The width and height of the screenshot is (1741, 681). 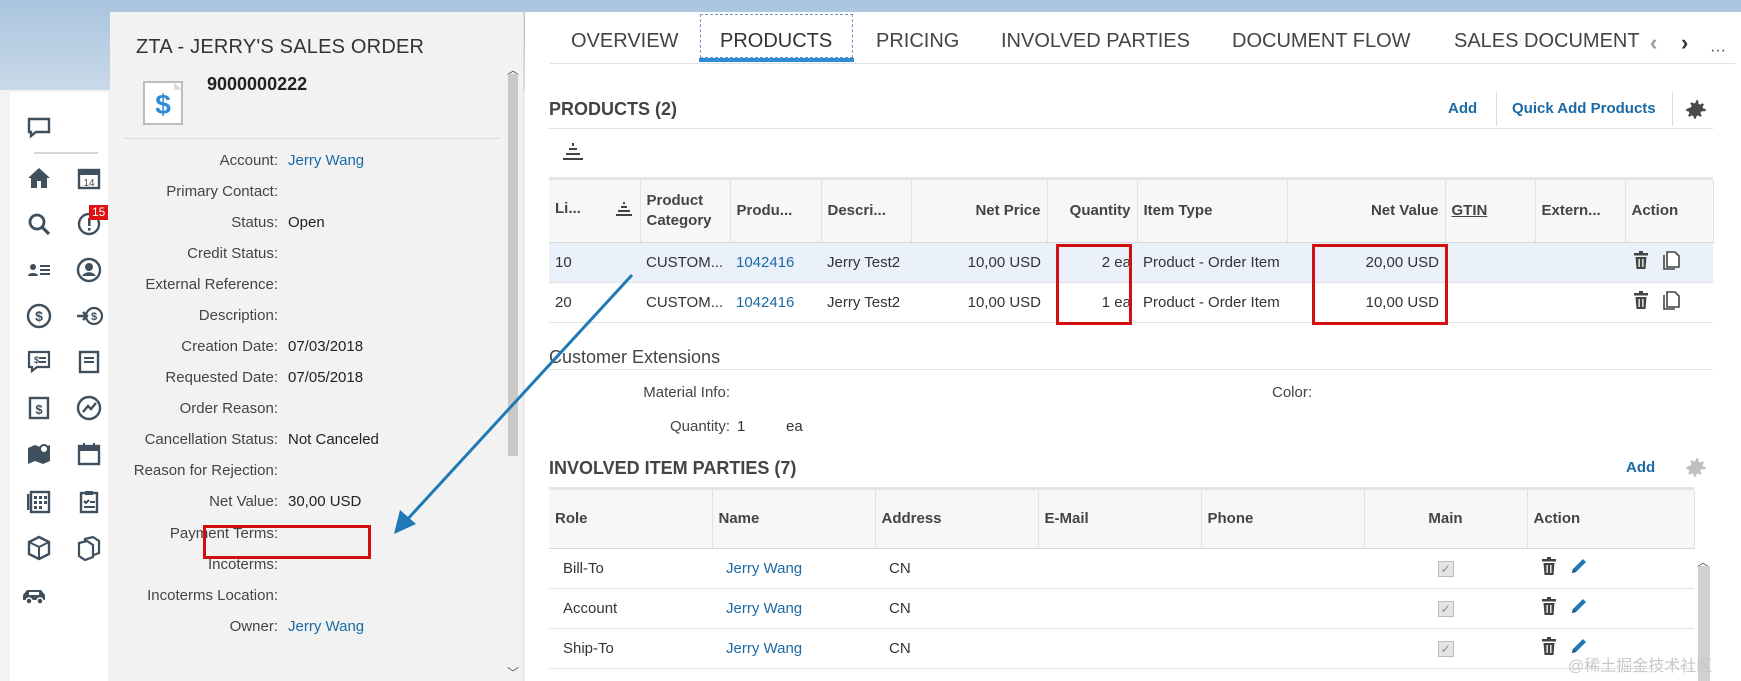 I want to click on clipboard-icon, so click(x=89, y=502).